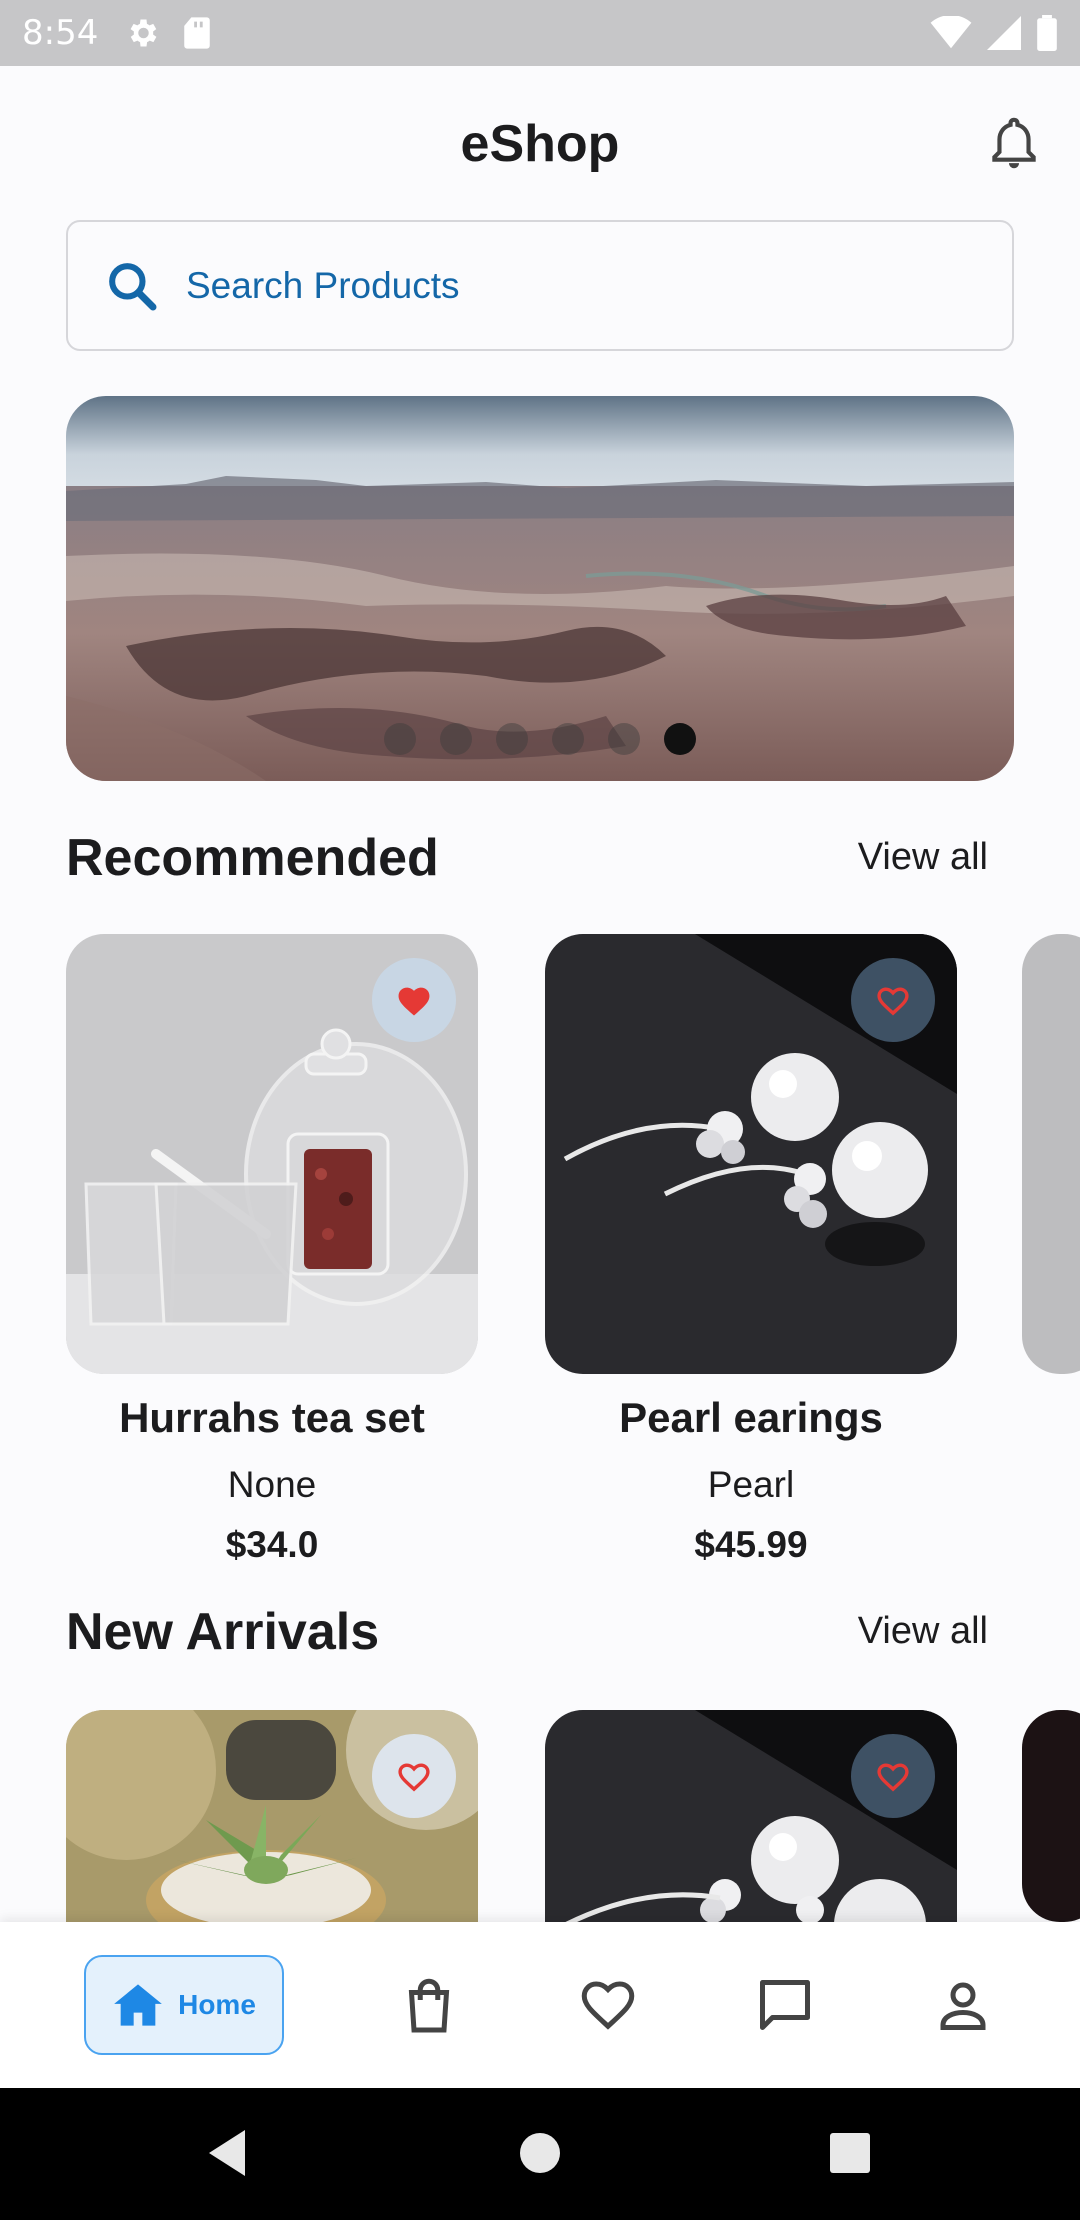 The width and height of the screenshot is (1080, 2220). What do you see at coordinates (1004, 33) in the screenshot?
I see `signal-icon` at bounding box center [1004, 33].